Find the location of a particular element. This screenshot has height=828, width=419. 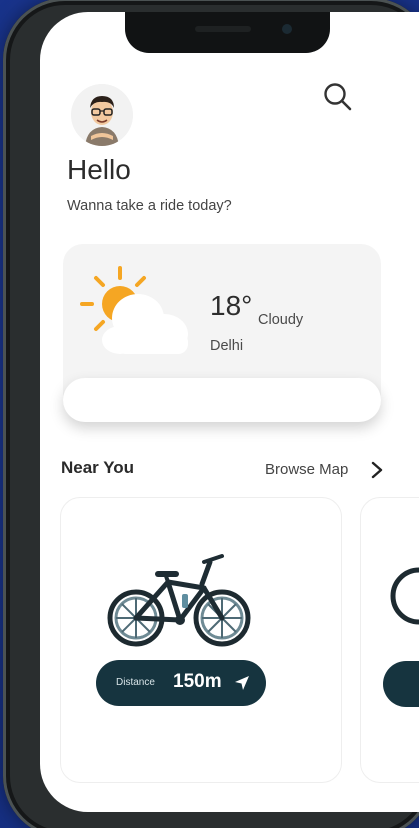

avatar is located at coordinates (102, 115).